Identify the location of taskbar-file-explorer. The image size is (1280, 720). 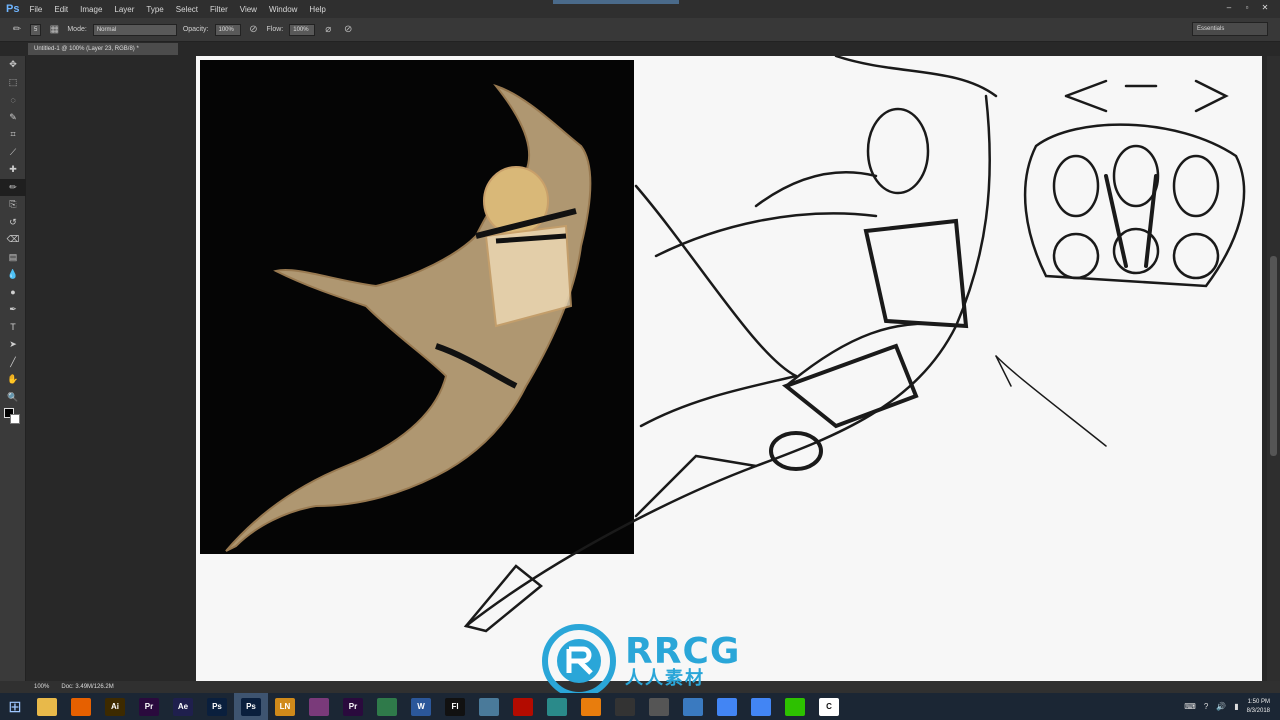
(47, 706).